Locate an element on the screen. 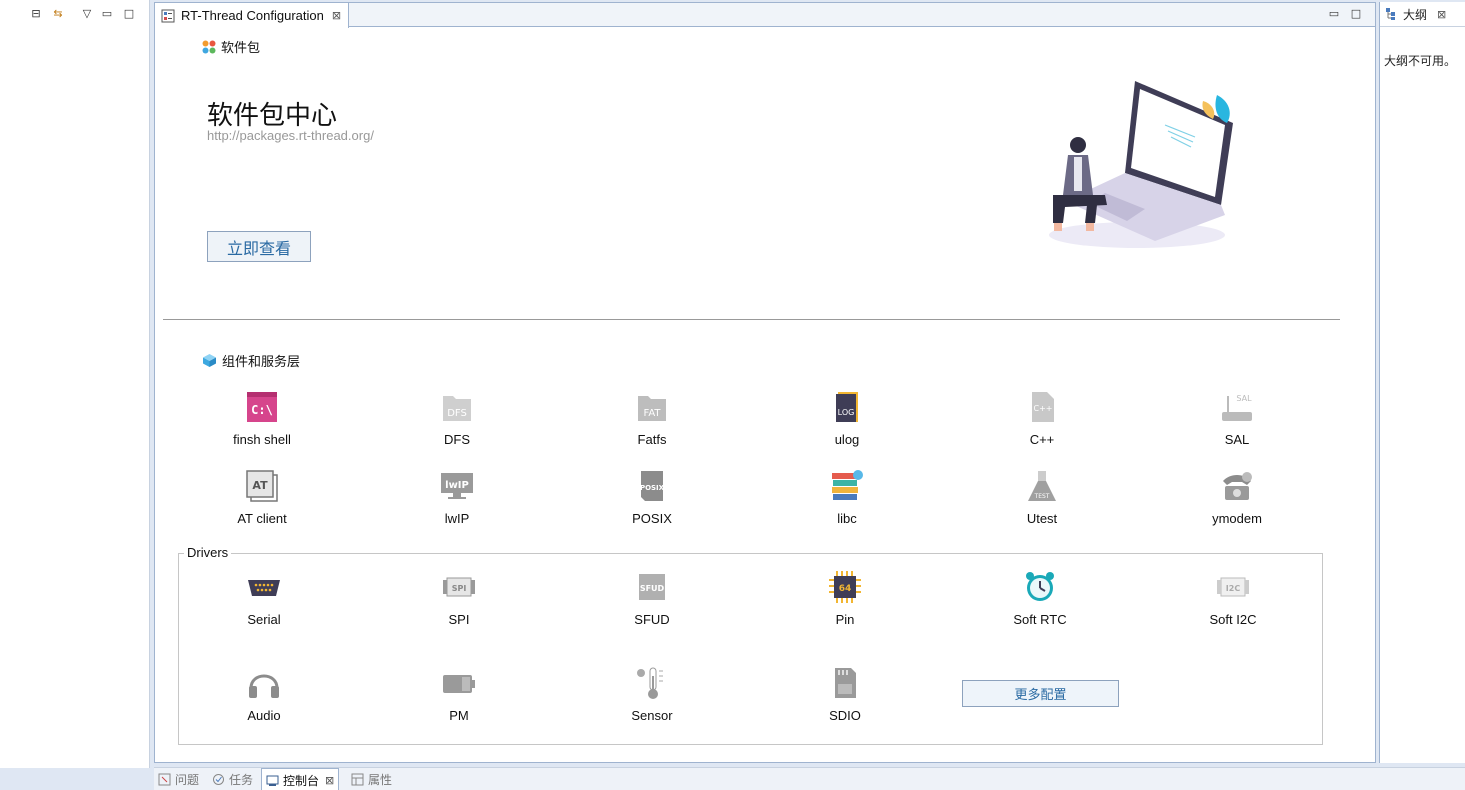 The image size is (1465, 790). more-config-button: 更多配置 is located at coordinates (1040, 693).